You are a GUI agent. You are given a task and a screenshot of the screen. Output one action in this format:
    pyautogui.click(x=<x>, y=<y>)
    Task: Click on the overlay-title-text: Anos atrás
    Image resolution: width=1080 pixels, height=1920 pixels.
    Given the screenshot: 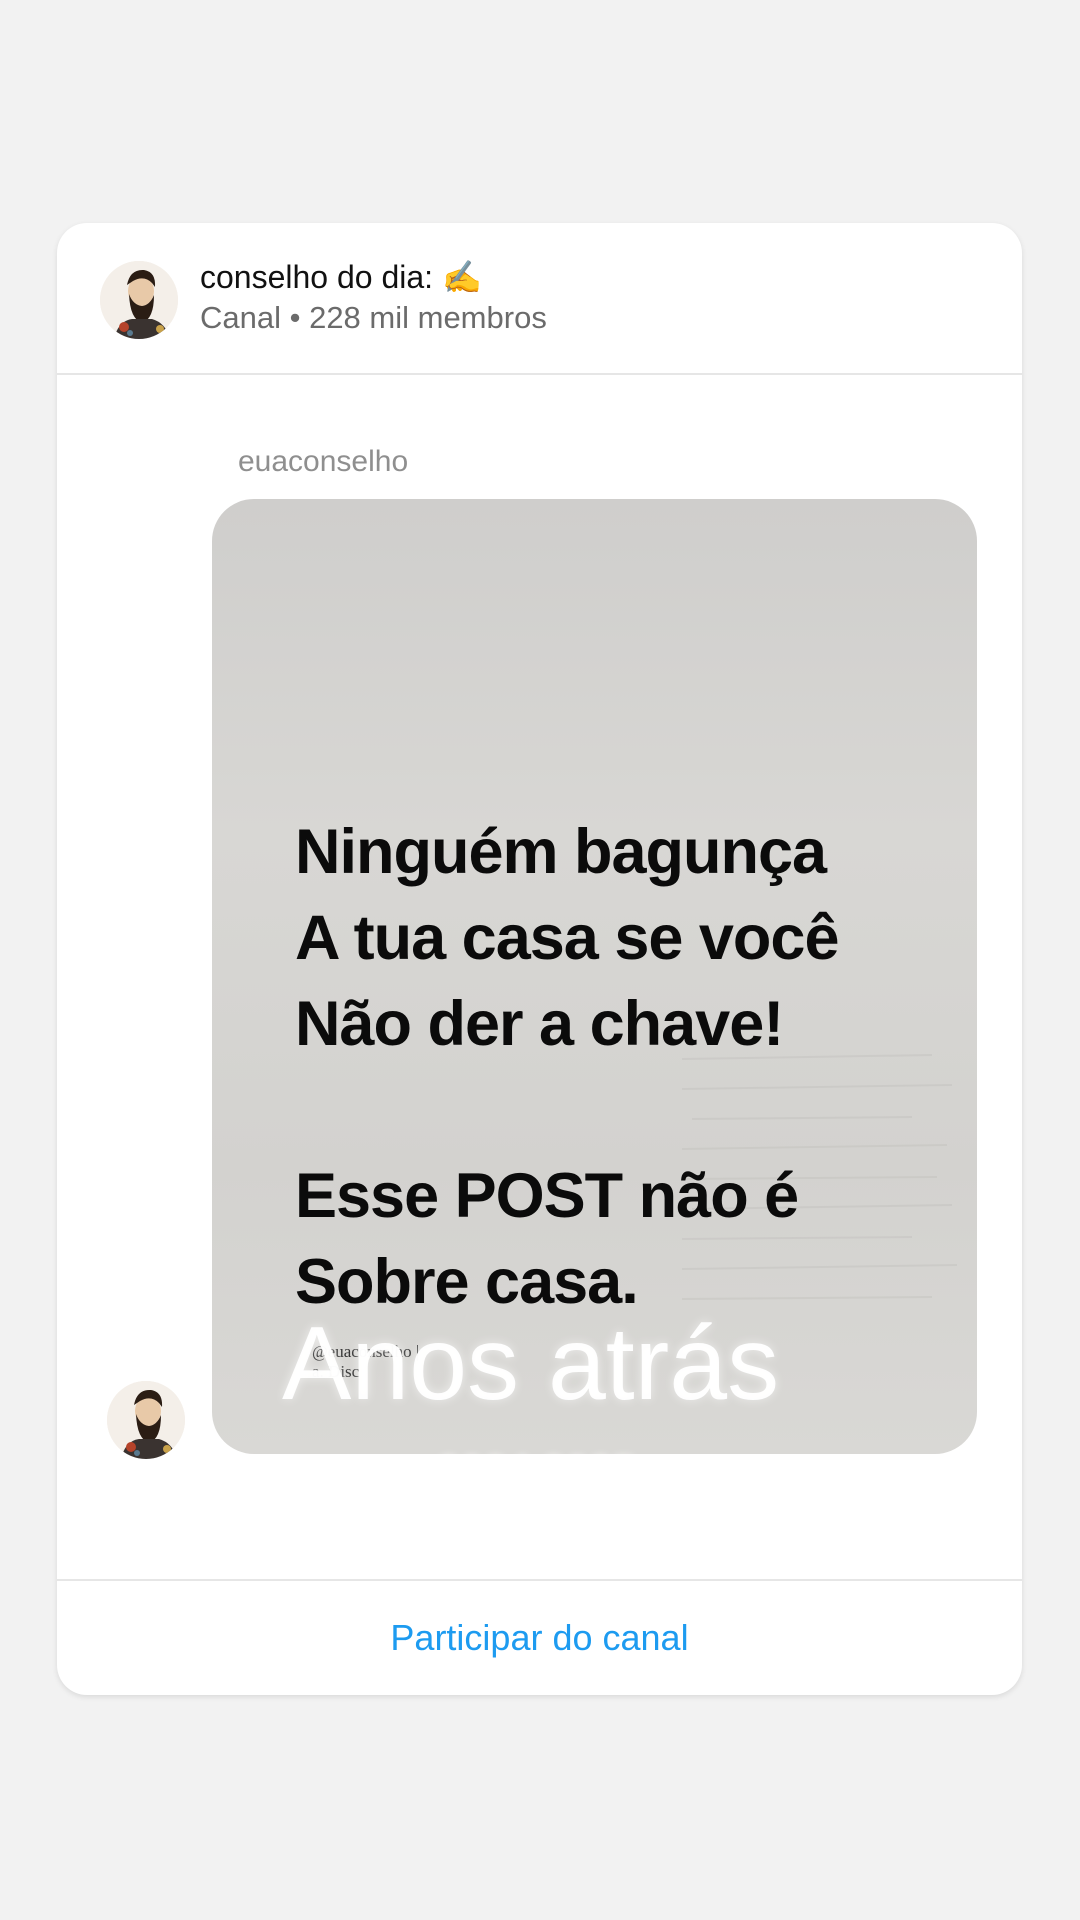 What is the action you would take?
    pyautogui.click(x=531, y=1364)
    